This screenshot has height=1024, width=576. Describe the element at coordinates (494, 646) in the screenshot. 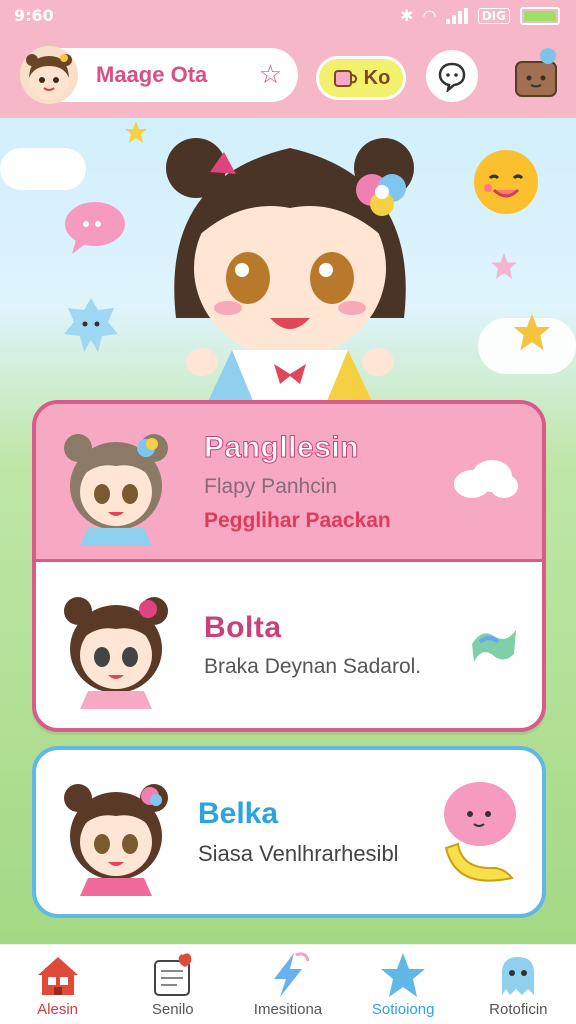

I see `wave-icon` at that location.